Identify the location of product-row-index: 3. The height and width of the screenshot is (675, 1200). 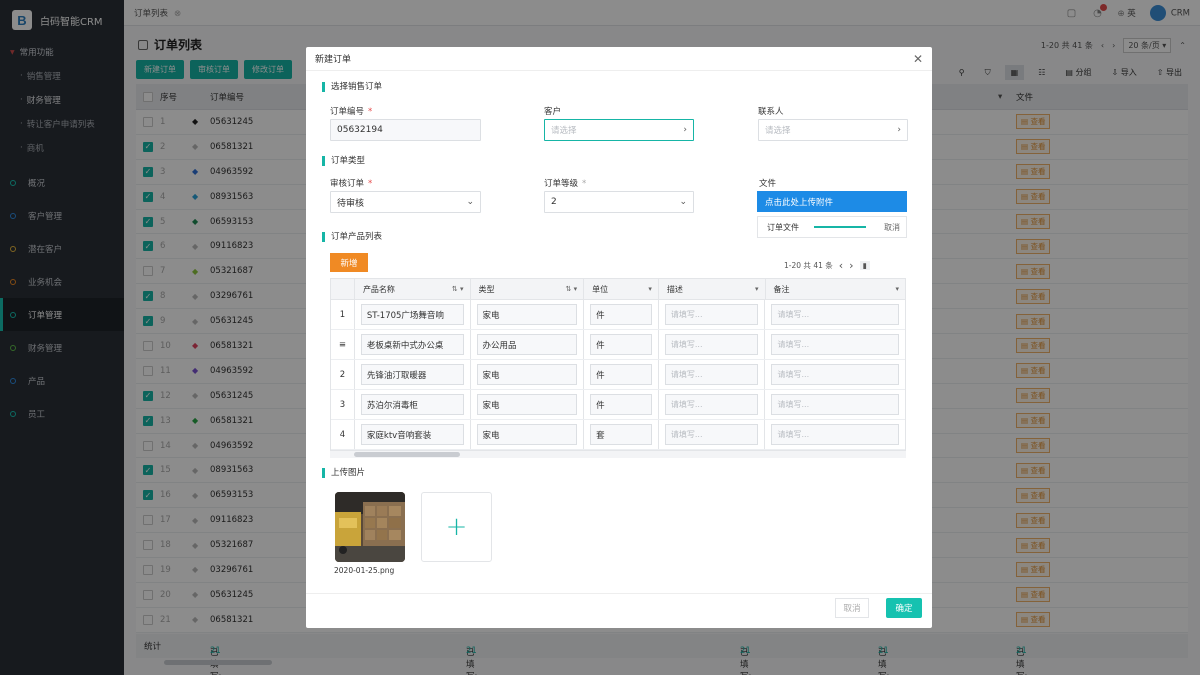
(343, 404).